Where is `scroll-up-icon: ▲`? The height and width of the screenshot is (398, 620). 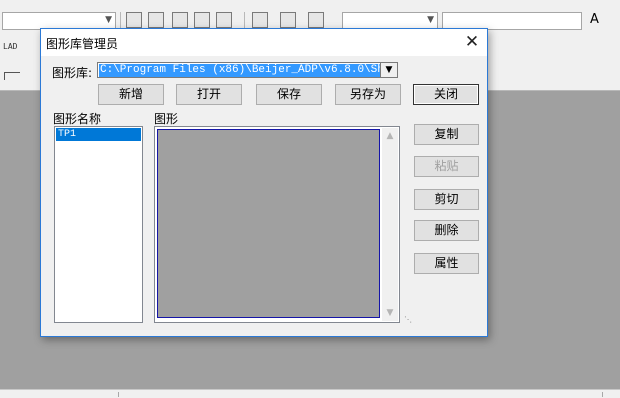
scroll-up-icon: ▲ is located at coordinates (390, 136).